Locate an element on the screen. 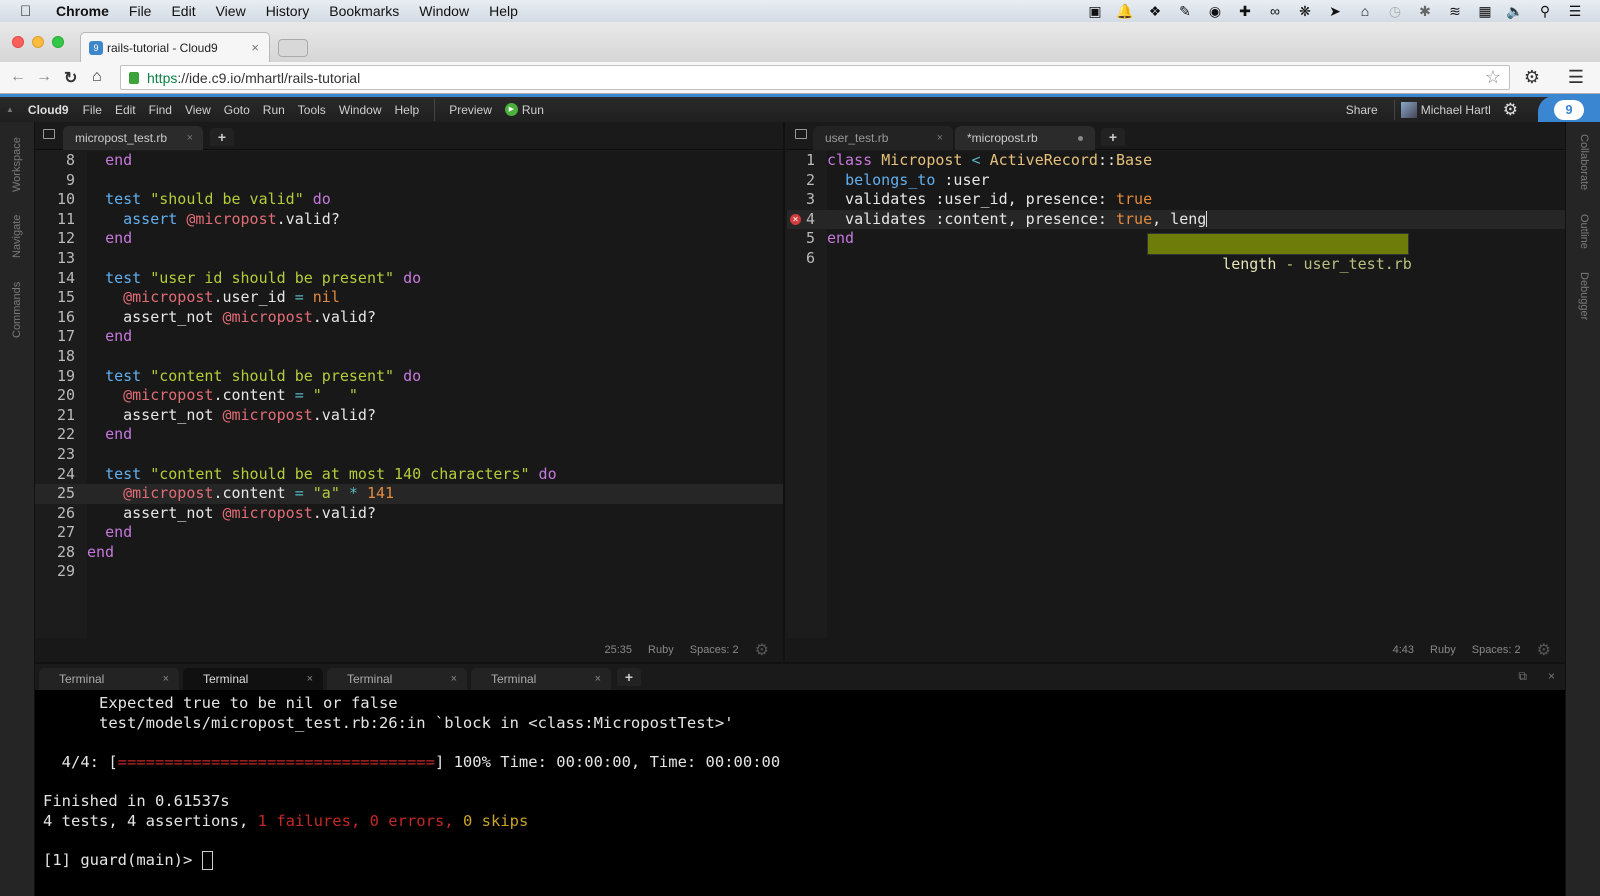 This screenshot has width=1600, height=896. sidebar-item-commands: Commands is located at coordinates (17, 310).